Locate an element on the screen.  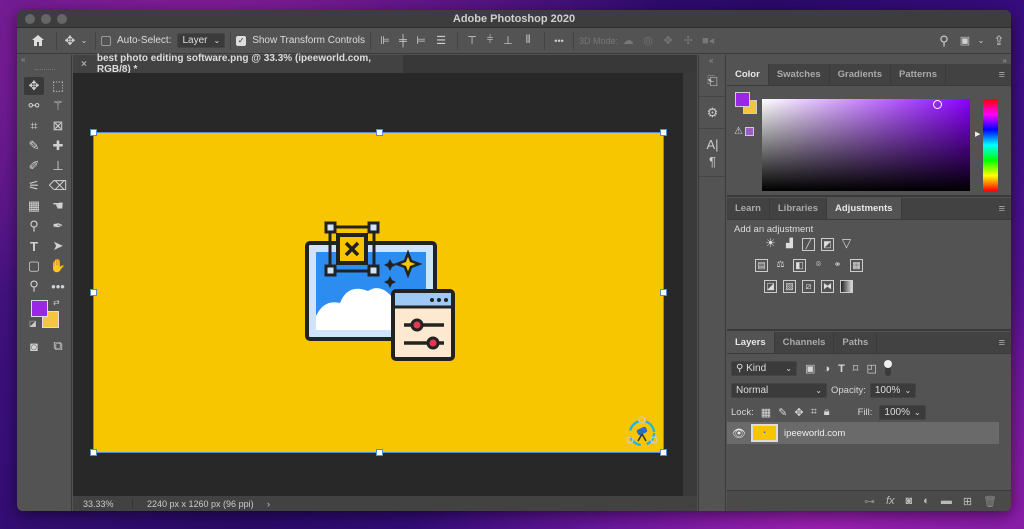
color-picker-cursor is located at coordinates (937, 104).